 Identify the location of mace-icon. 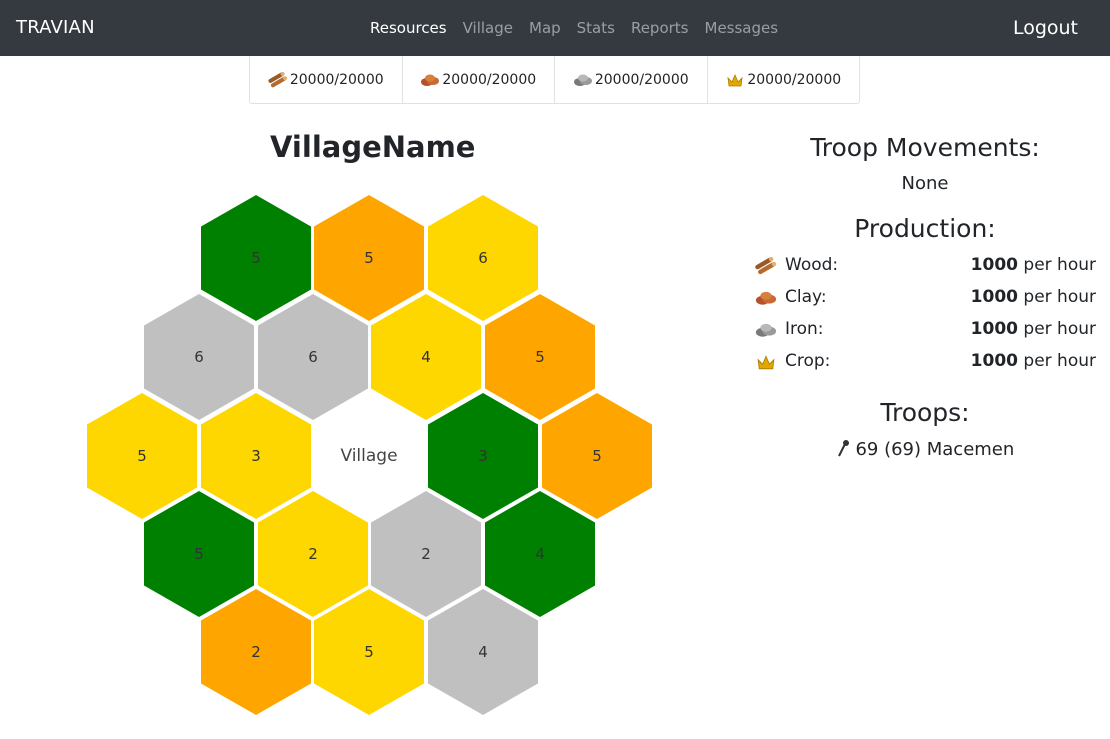
(843, 448).